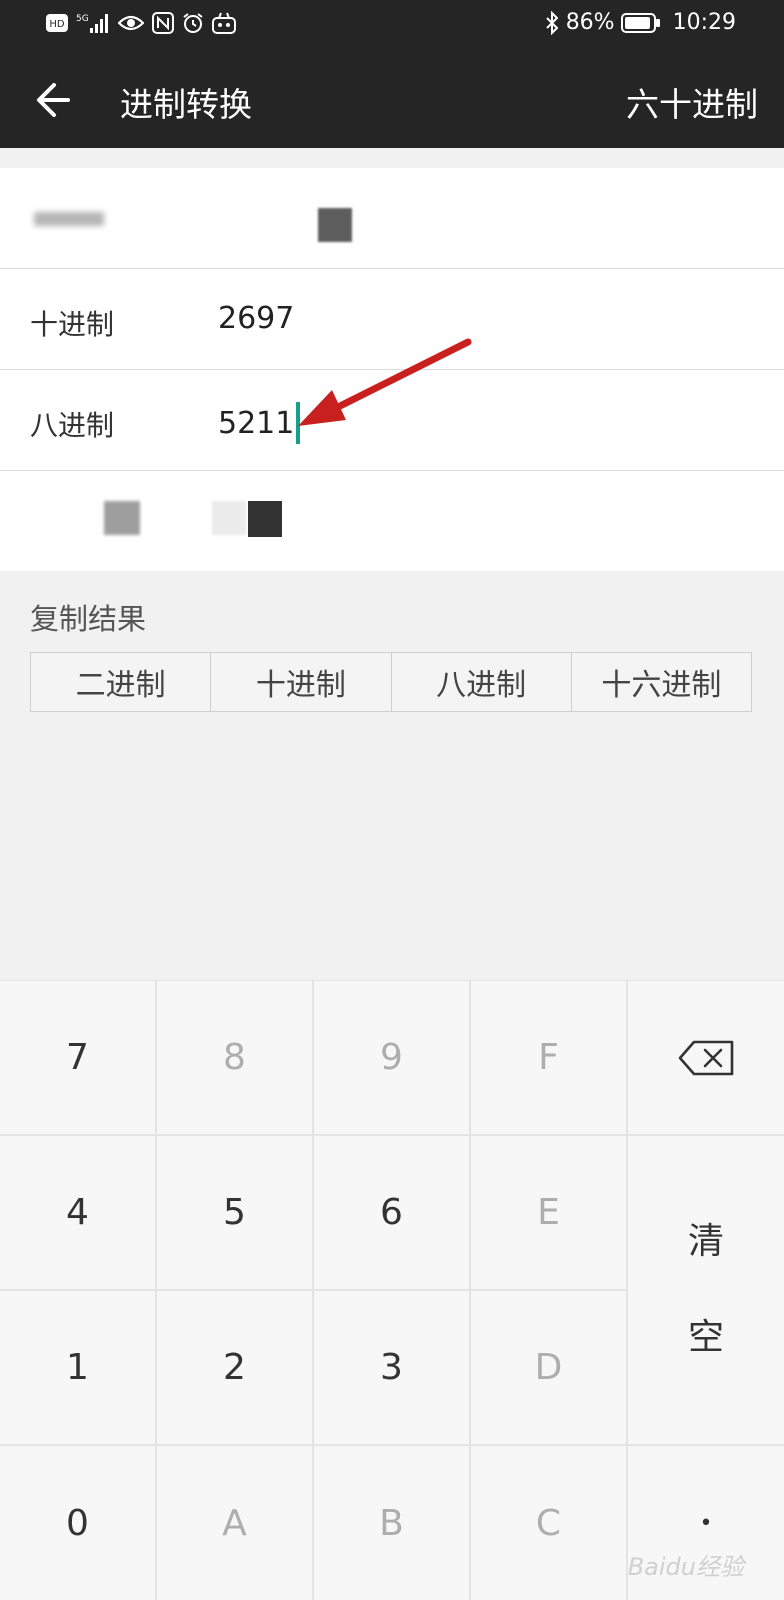 The height and width of the screenshot is (1600, 784). I want to click on key-7: 7, so click(77, 1057).